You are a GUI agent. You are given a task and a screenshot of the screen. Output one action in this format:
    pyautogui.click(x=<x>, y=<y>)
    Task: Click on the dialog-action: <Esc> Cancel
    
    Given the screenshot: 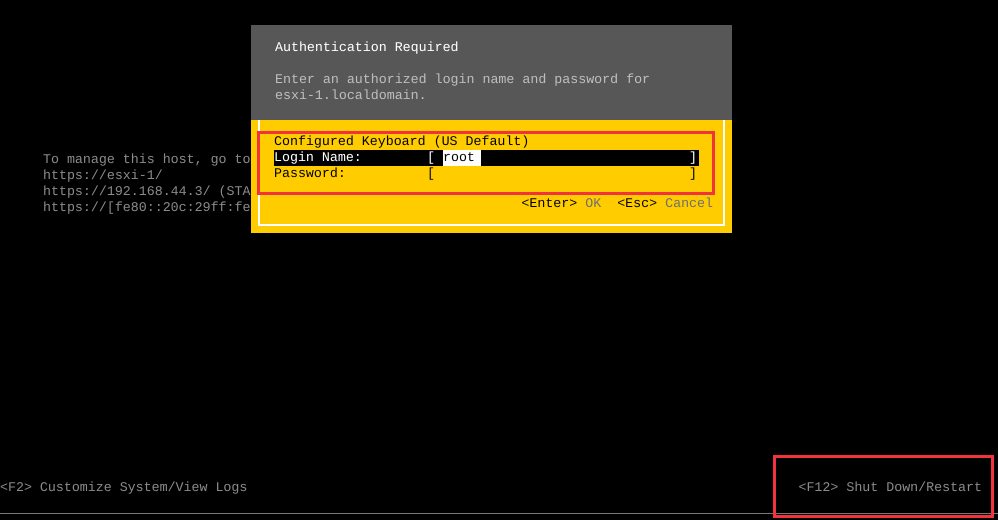 What is the action you would take?
    pyautogui.click(x=665, y=204)
    